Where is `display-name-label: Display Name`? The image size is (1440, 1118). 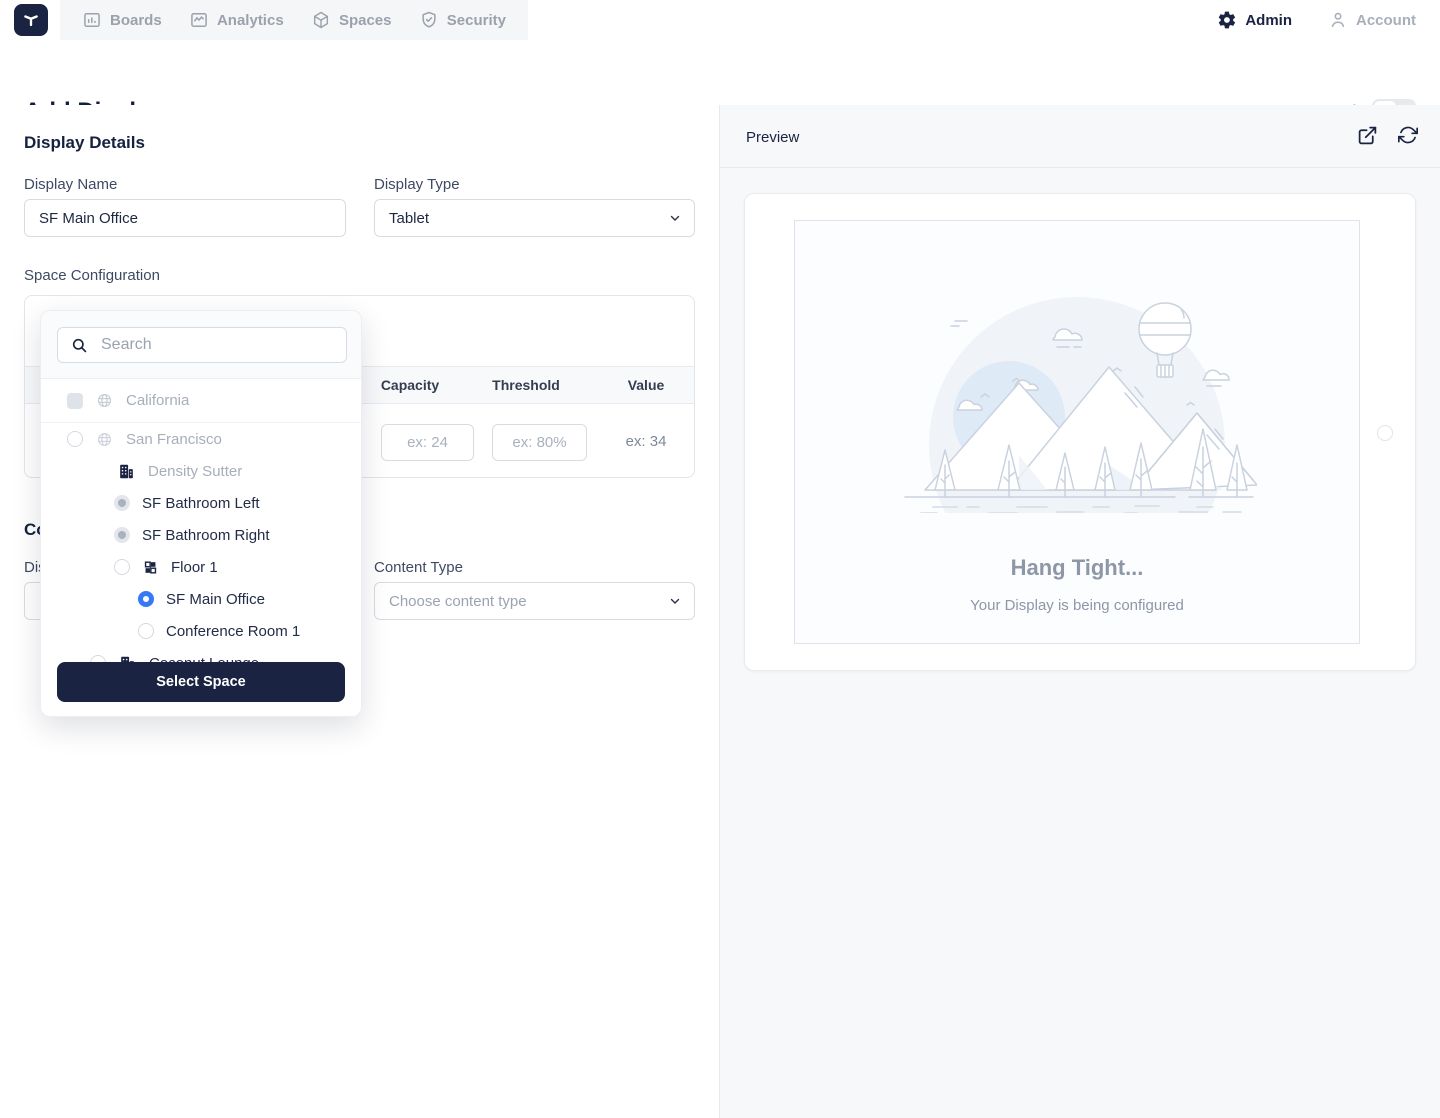 display-name-label: Display Name is located at coordinates (71, 184).